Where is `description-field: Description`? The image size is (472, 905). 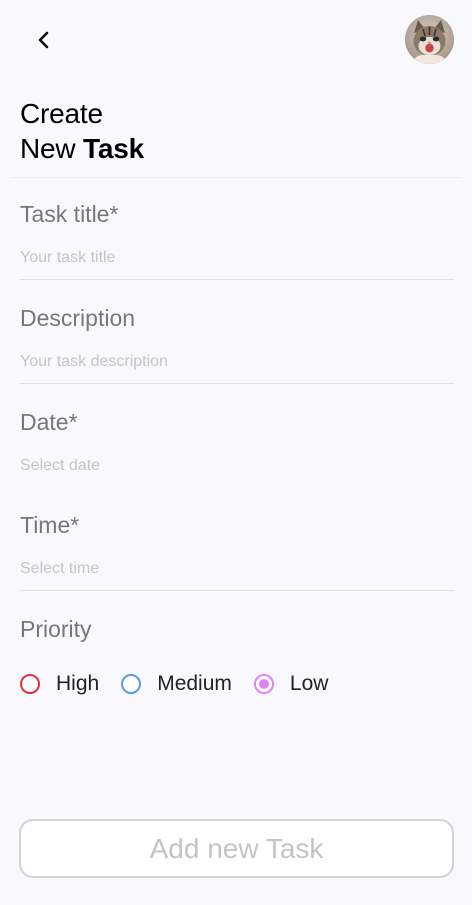
description-field: Description is located at coordinates (237, 344).